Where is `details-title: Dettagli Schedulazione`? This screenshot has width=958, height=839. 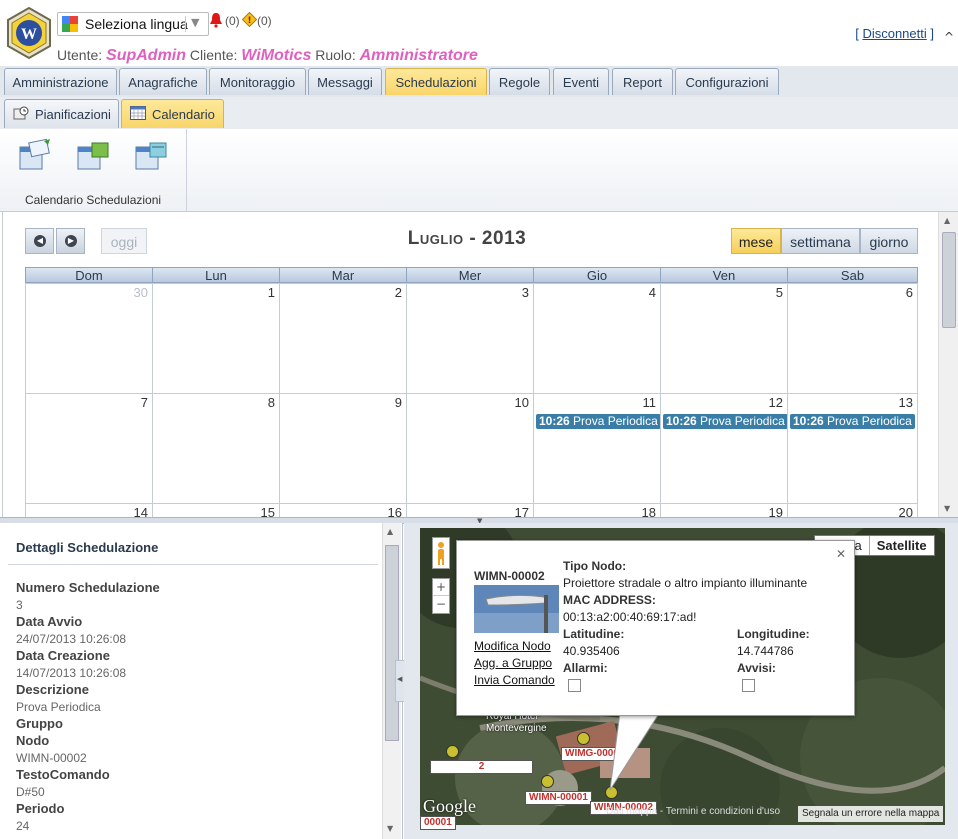 details-title: Dettagli Schedulazione is located at coordinates (87, 547).